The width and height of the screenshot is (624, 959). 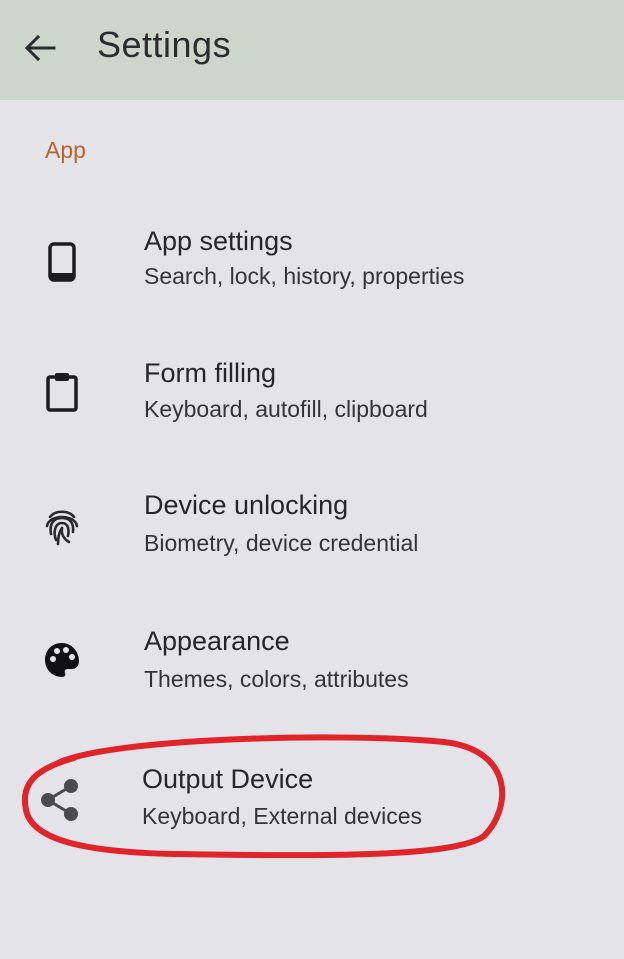 What do you see at coordinates (60, 800) in the screenshot?
I see `share-icon` at bounding box center [60, 800].